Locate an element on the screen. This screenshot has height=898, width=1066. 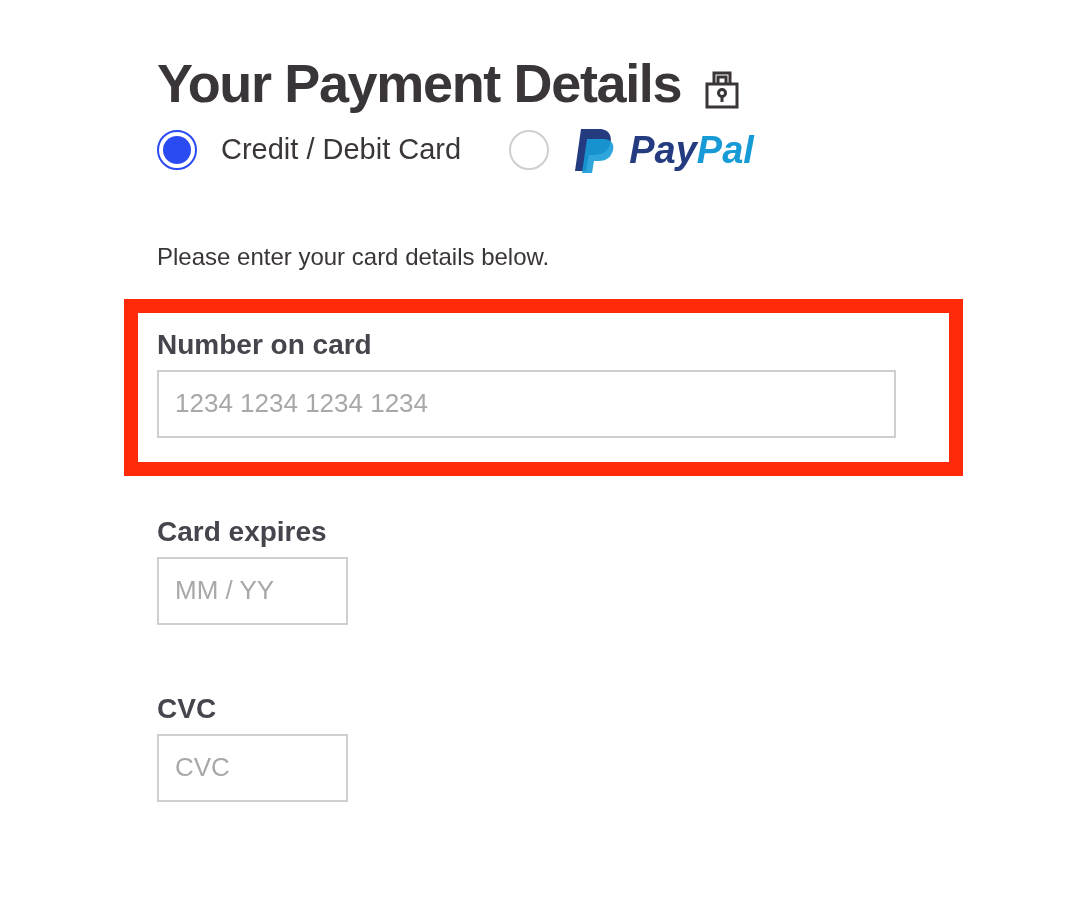
instruction-text: Please enter your card details below. is located at coordinates (354, 256).